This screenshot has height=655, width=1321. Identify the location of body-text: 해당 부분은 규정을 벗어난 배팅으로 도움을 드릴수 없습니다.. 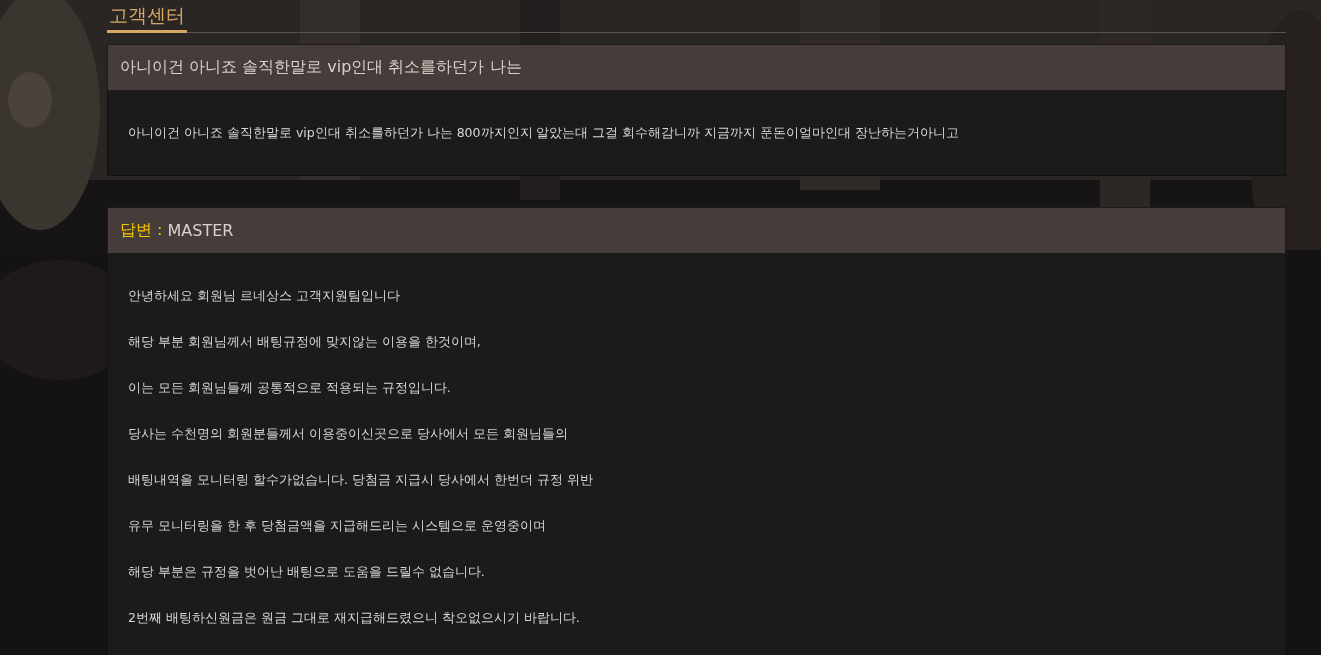
(307, 572).